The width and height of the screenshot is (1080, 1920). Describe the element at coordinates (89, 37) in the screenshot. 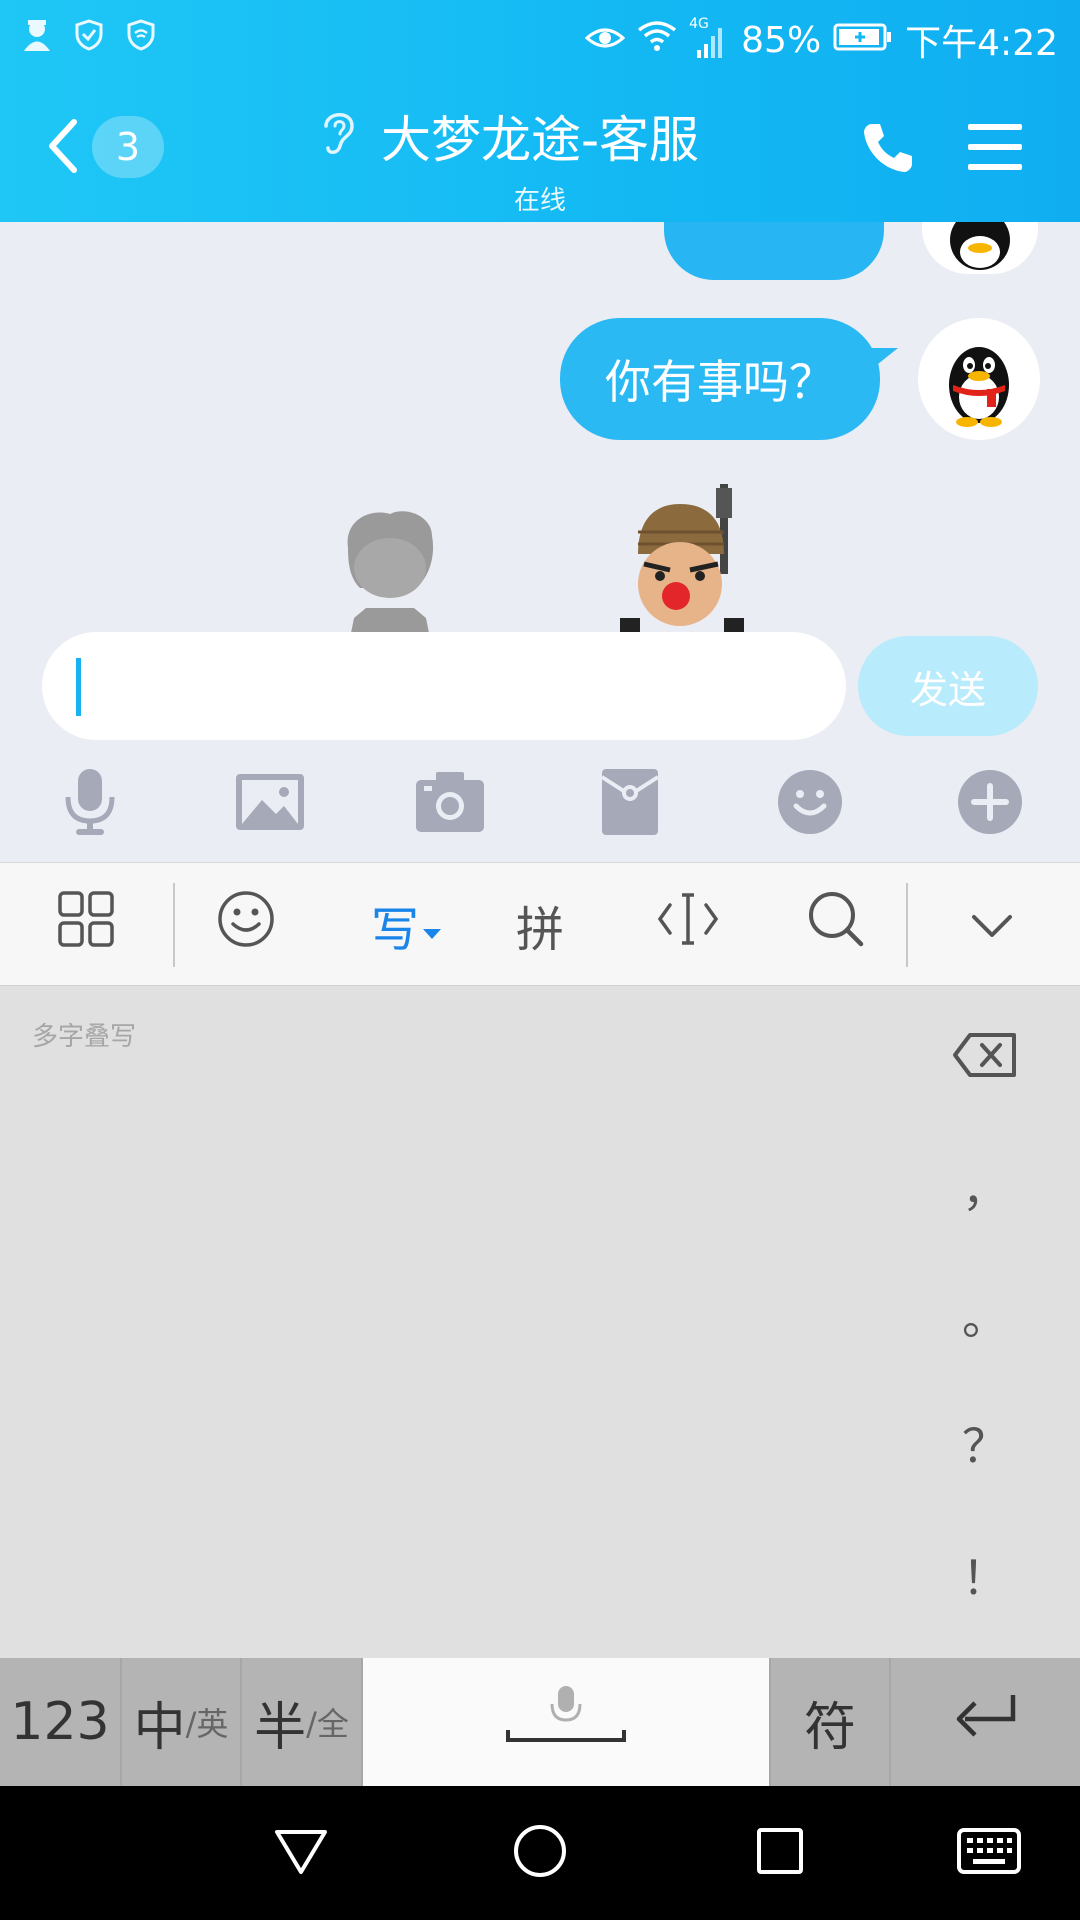

I see `shield-check-icon` at that location.